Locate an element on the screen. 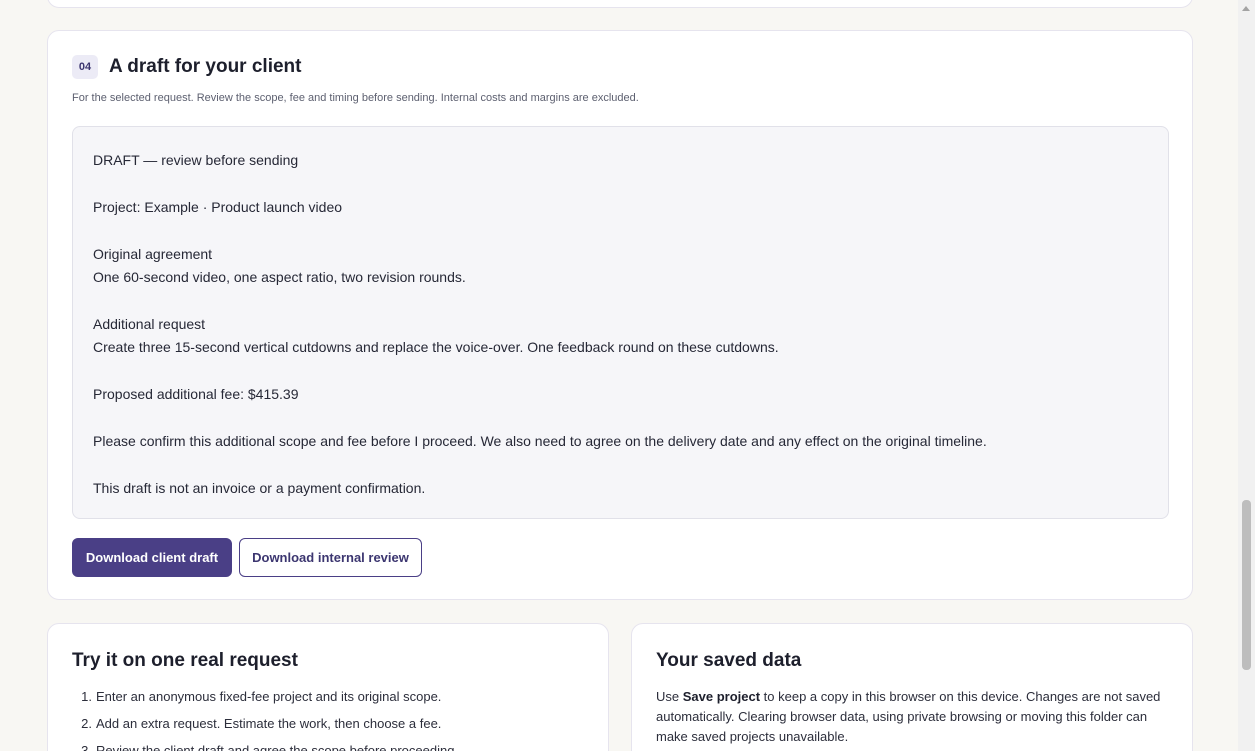 The image size is (1255, 751). draft-project: Project: Example · Product launch video is located at coordinates (218, 207).